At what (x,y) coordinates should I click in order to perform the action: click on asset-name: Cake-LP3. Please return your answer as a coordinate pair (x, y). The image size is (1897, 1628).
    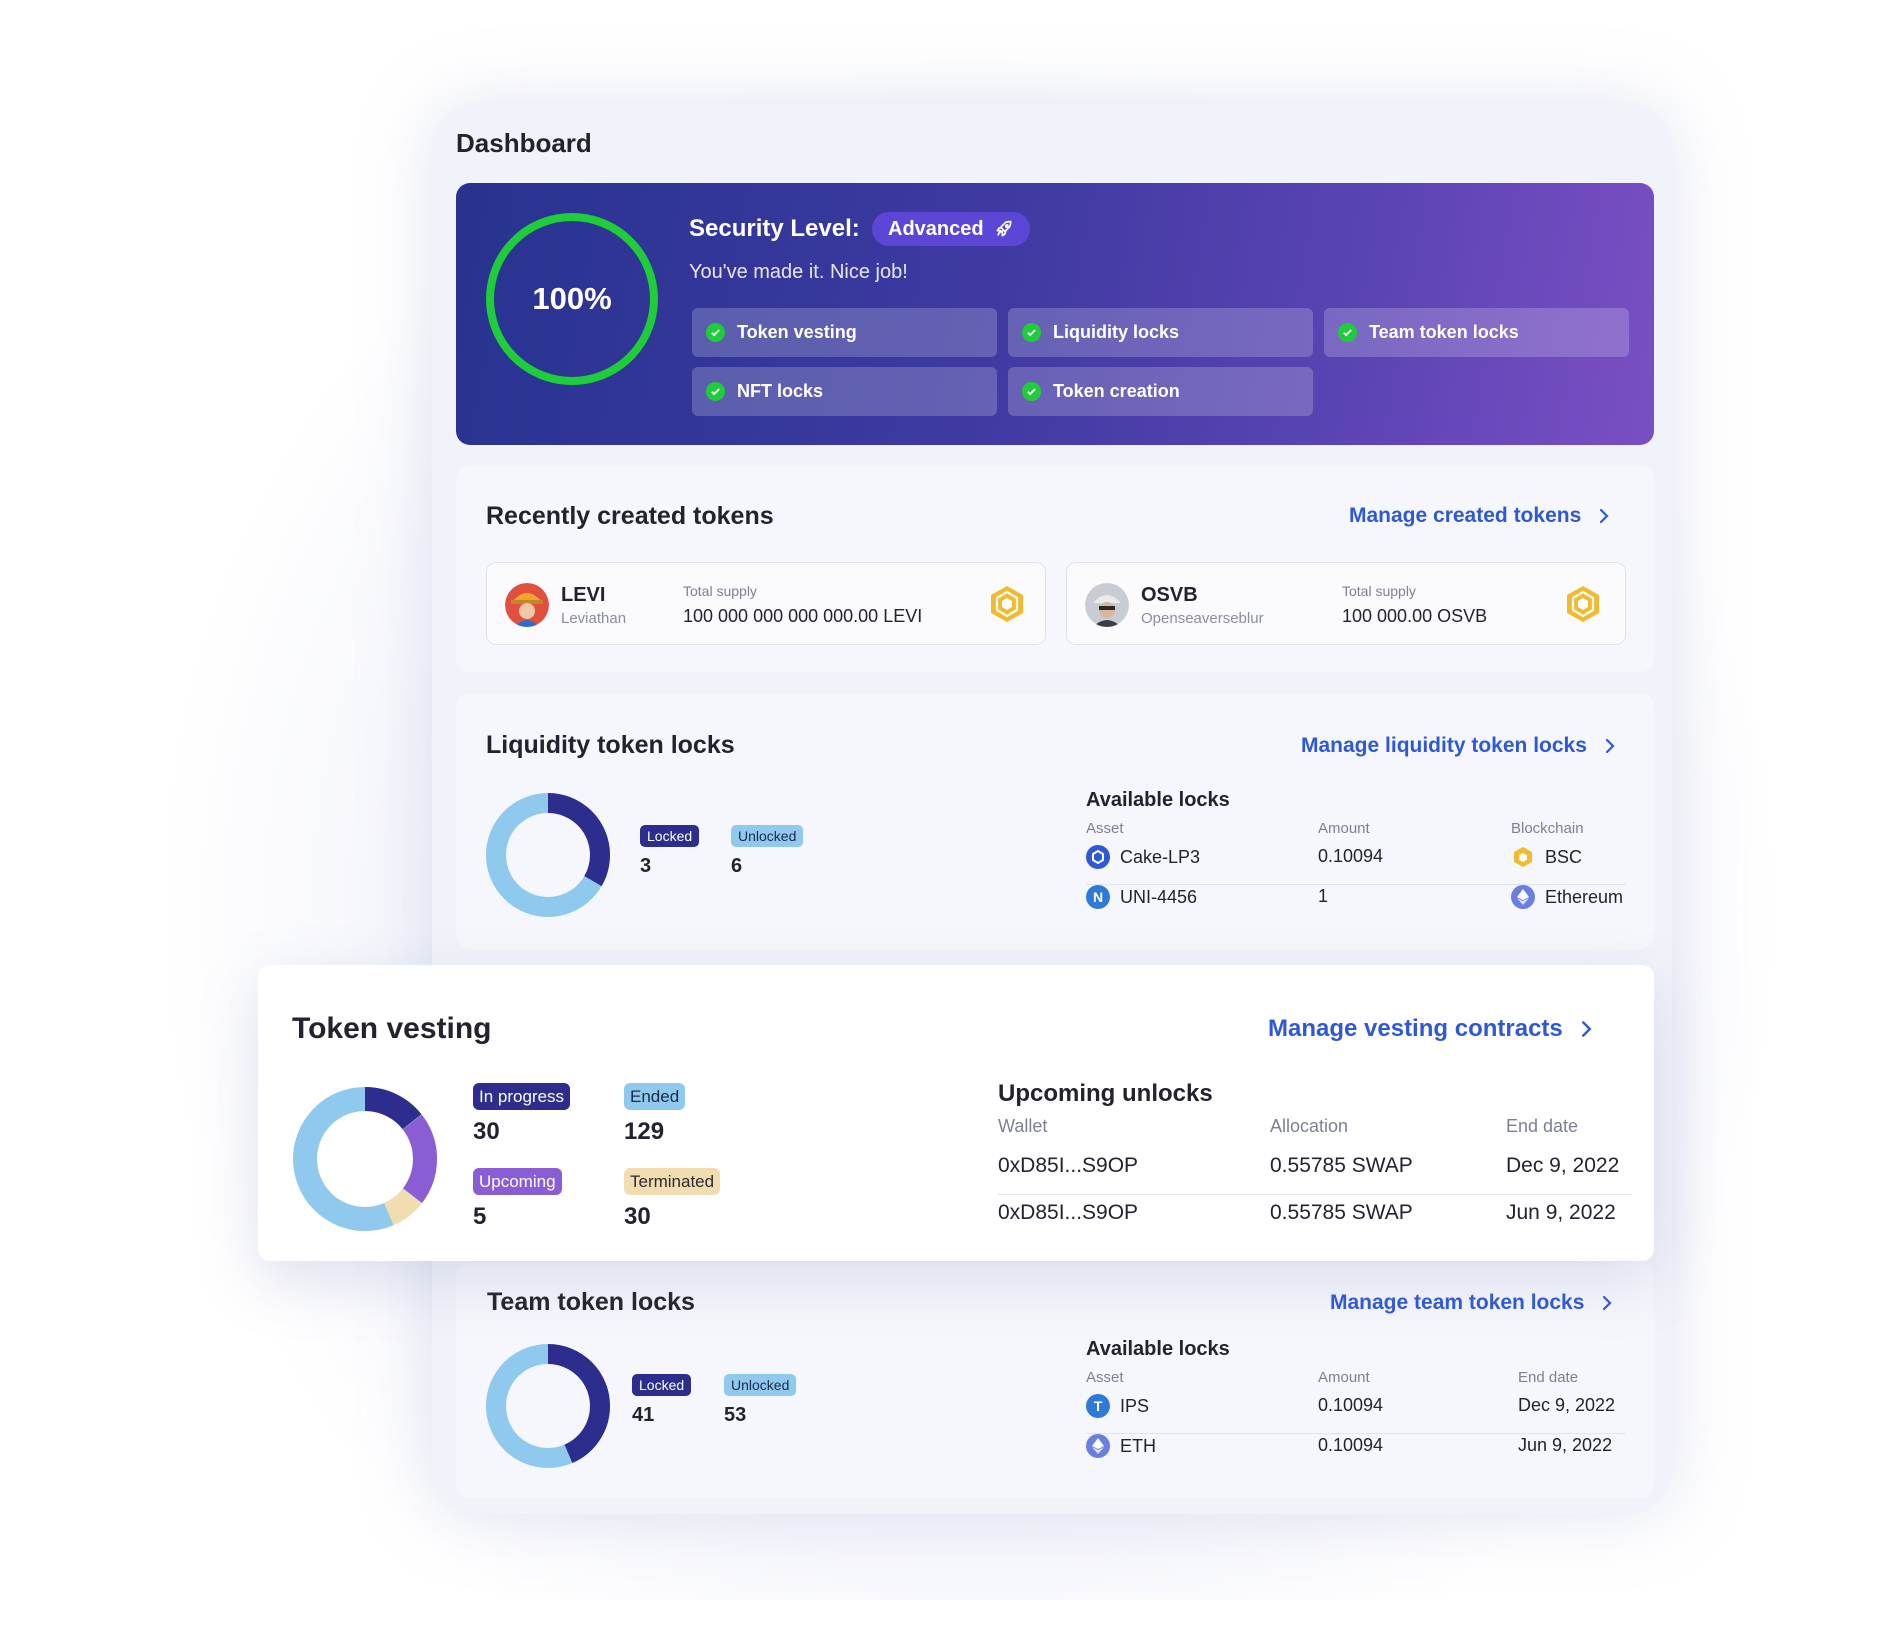
    Looking at the image, I should click on (1160, 856).